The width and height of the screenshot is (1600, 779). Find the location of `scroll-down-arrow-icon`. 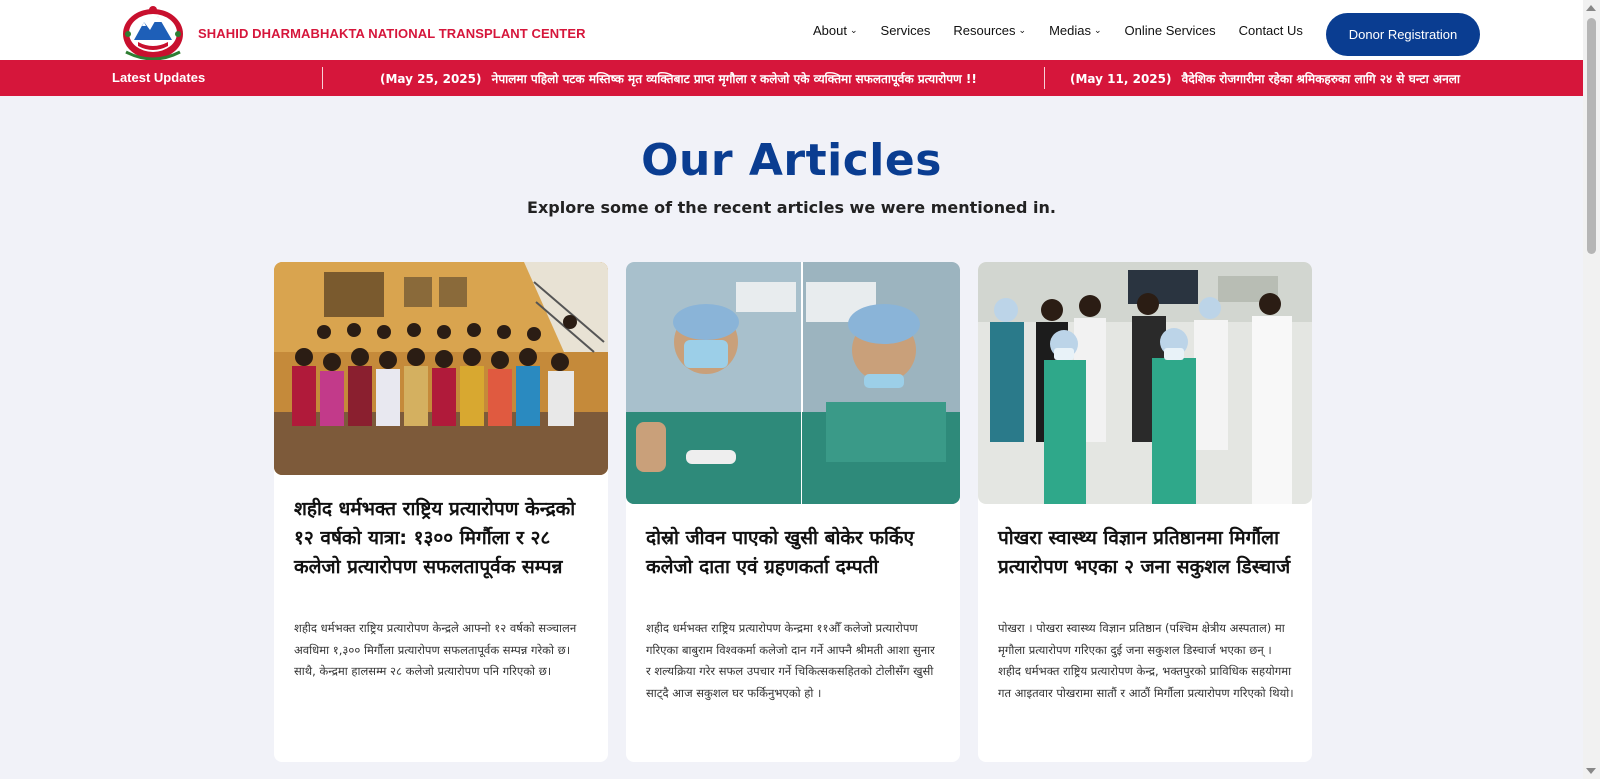

scroll-down-arrow-icon is located at coordinates (1591, 771).